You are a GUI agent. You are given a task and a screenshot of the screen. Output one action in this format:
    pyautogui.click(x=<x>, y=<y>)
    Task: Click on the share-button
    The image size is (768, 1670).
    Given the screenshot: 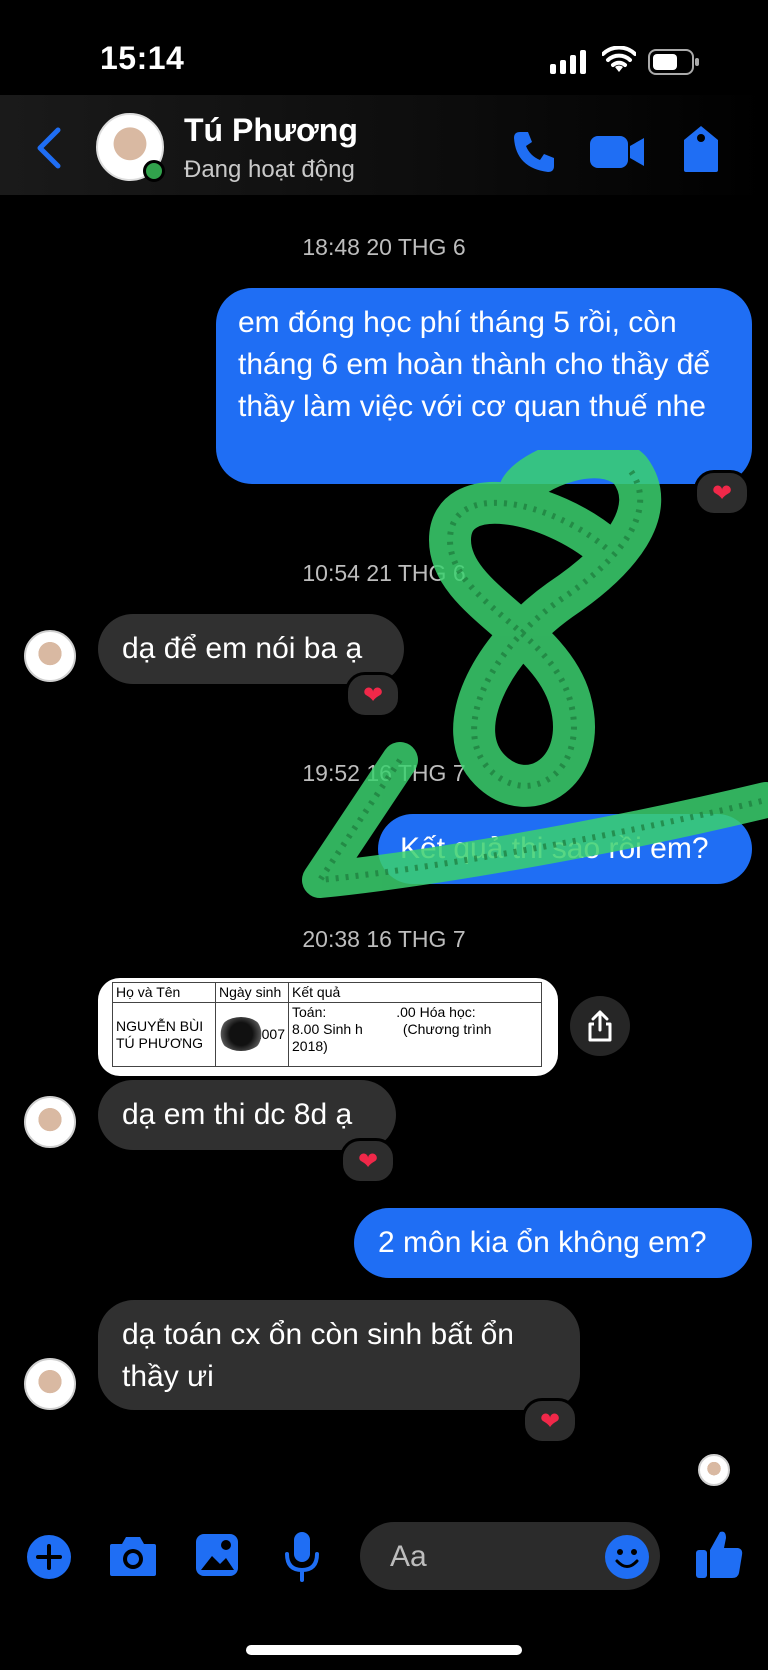 What is the action you would take?
    pyautogui.click(x=600, y=1026)
    